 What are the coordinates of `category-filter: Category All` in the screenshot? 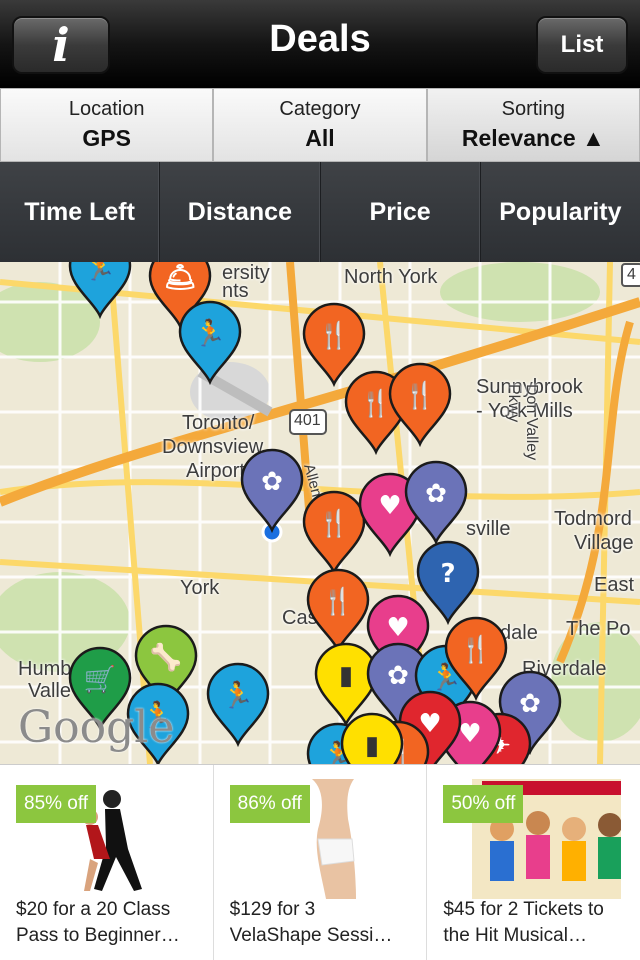 It's located at (320, 125).